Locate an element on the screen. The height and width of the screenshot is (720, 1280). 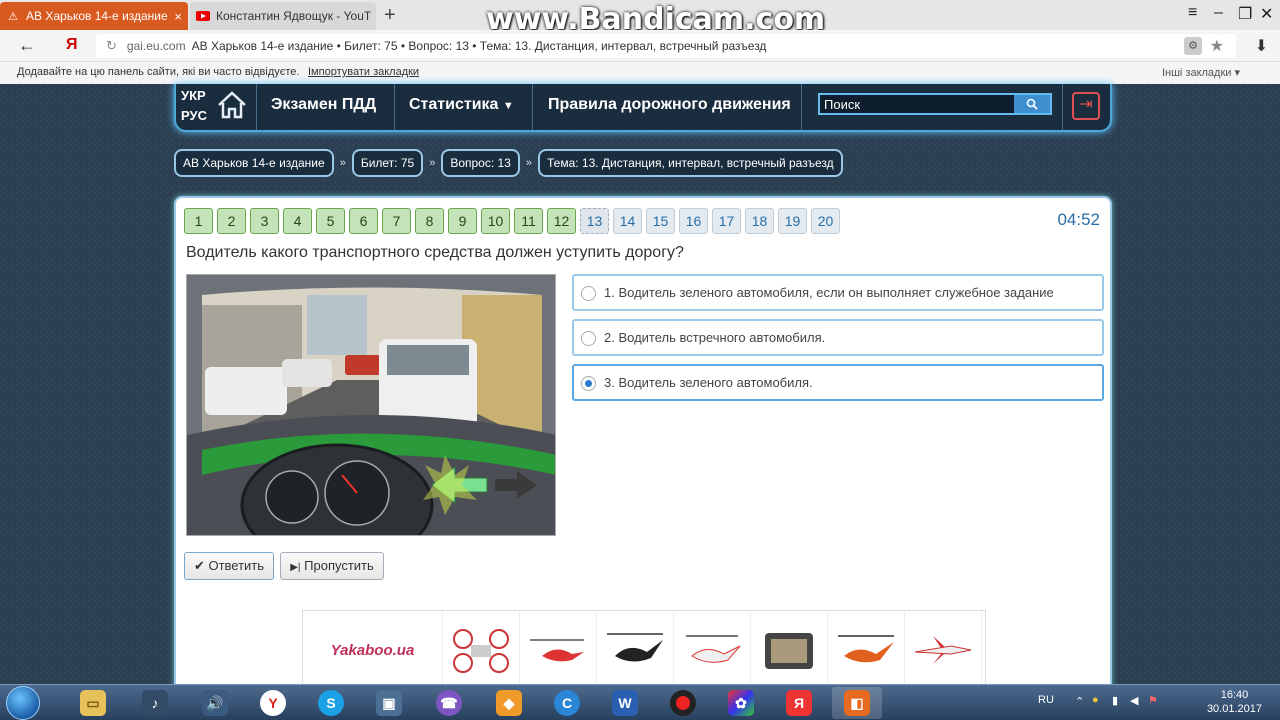
chevron-up-icon: ⌃ is located at coordinates (1079, 701).